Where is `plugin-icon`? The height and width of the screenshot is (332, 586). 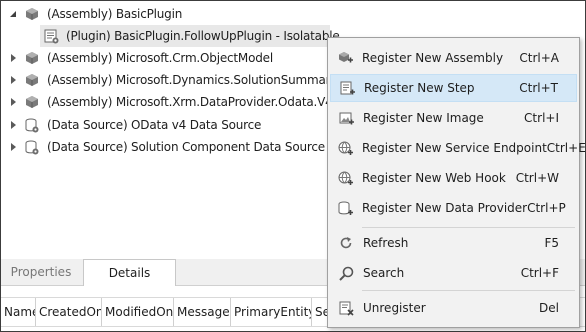 plugin-icon is located at coordinates (51, 36).